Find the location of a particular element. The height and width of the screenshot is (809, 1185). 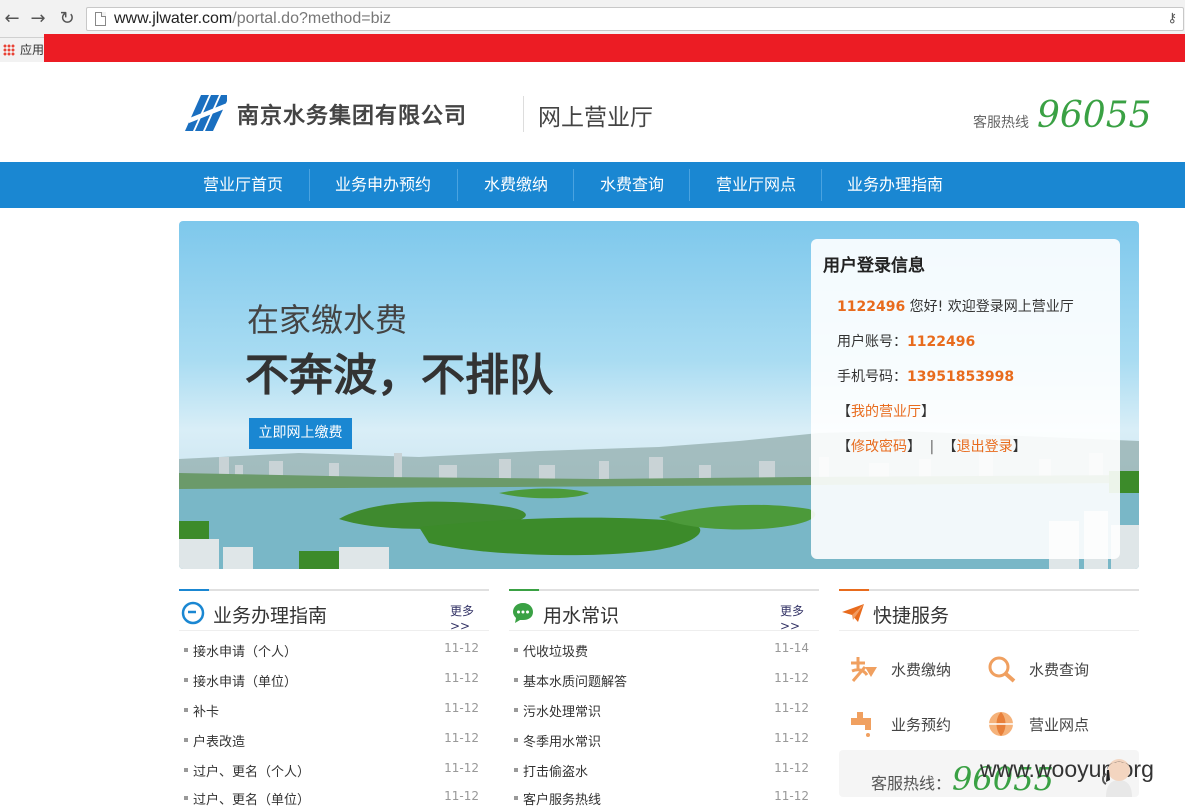

list-item: 代收垃圾费 11-14 is located at coordinates (659, 651).